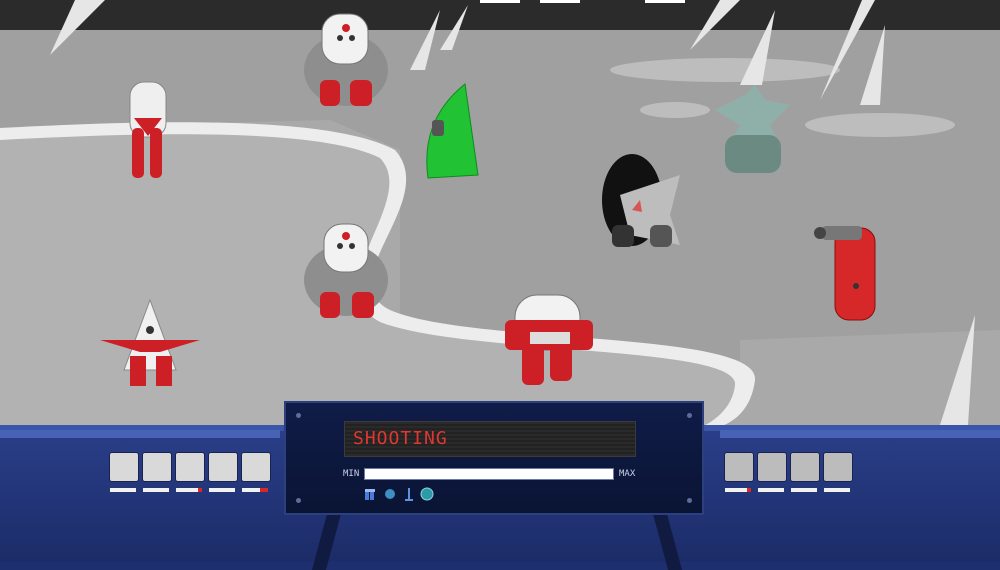 The height and width of the screenshot is (570, 1000). What do you see at coordinates (256, 467) in the screenshot?
I see `ally-portrait-visor-robot` at bounding box center [256, 467].